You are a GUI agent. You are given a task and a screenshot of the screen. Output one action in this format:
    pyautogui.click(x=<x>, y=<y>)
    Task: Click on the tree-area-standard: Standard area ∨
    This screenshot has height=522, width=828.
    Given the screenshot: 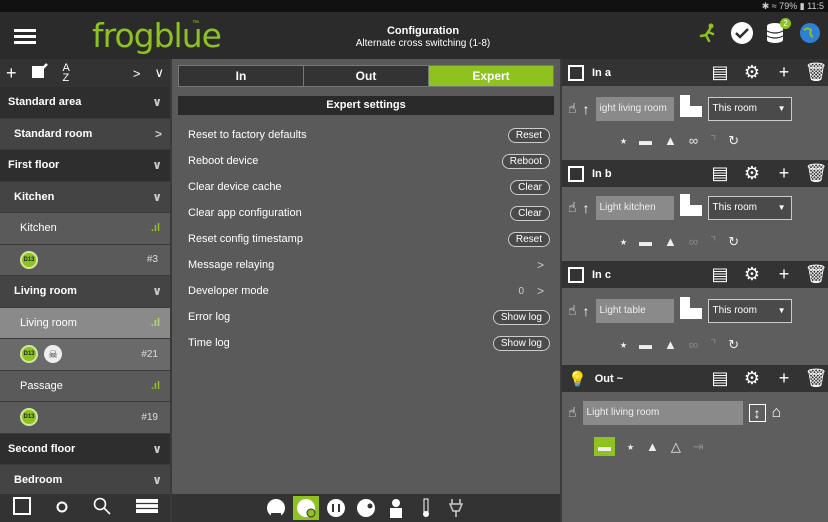 What is the action you would take?
    pyautogui.click(x=85, y=103)
    